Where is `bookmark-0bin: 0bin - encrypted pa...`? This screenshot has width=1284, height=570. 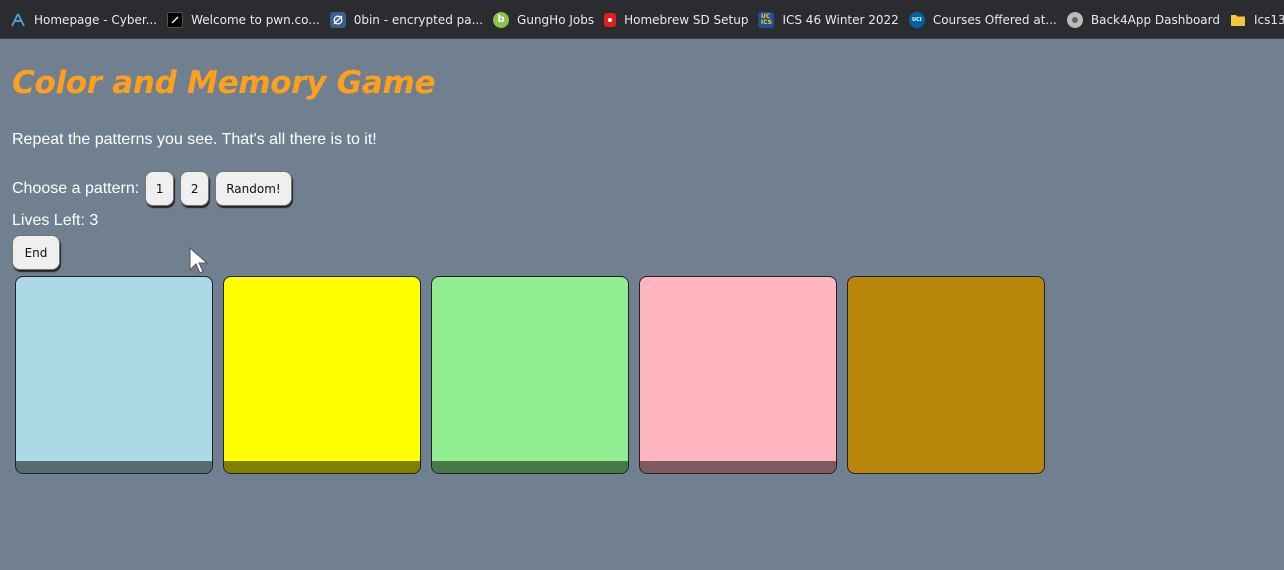 bookmark-0bin: 0bin - encrypted pa... is located at coordinates (411, 20).